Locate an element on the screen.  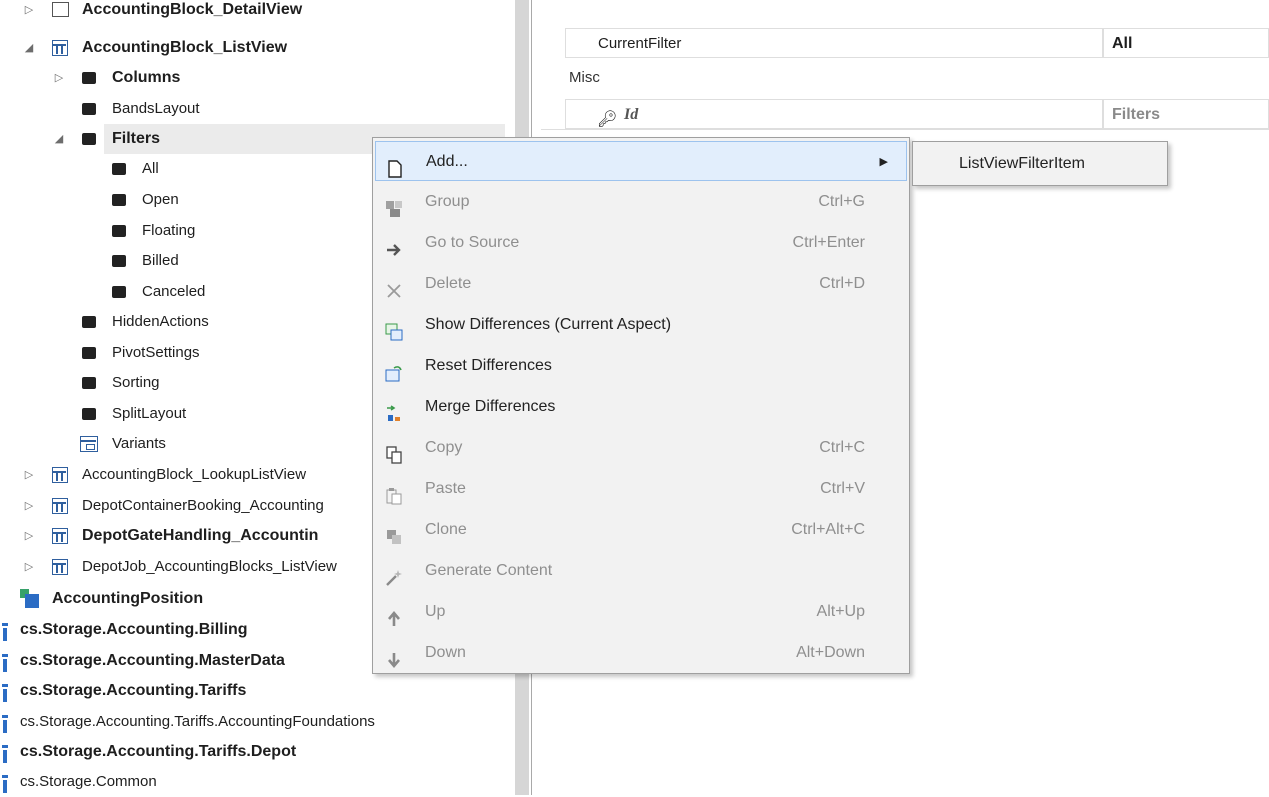
menu-shortcut: Ctrl+Alt+C is located at coordinates (828, 529).